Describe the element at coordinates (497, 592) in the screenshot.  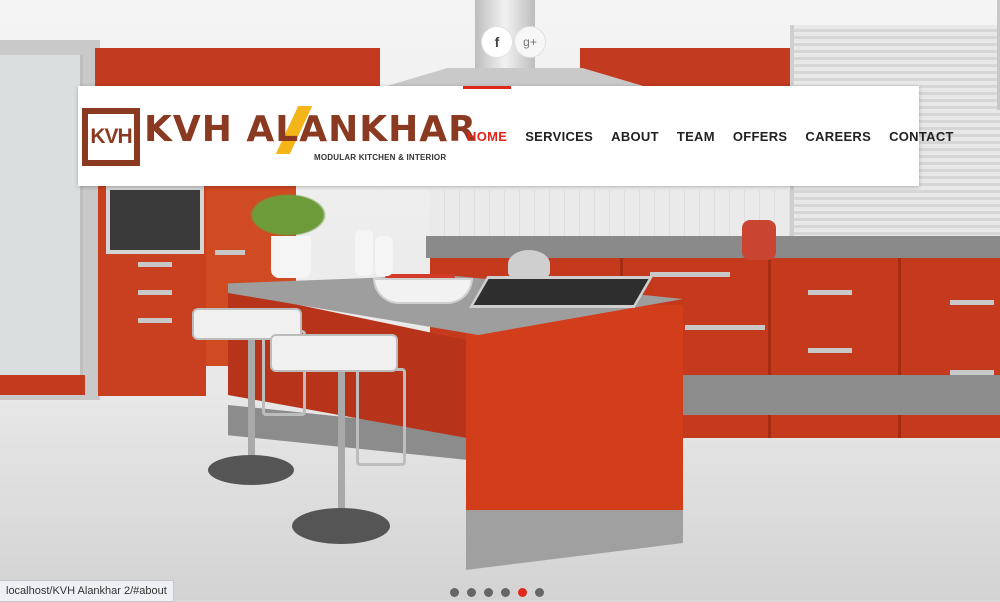
I see `slider-pagination` at that location.